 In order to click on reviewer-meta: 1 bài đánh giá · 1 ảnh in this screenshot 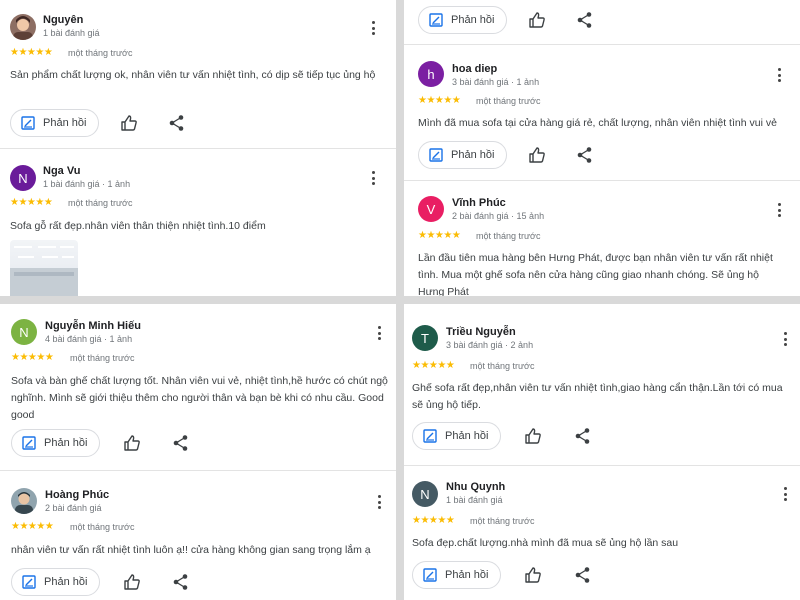, I will do `click(87, 184)`.